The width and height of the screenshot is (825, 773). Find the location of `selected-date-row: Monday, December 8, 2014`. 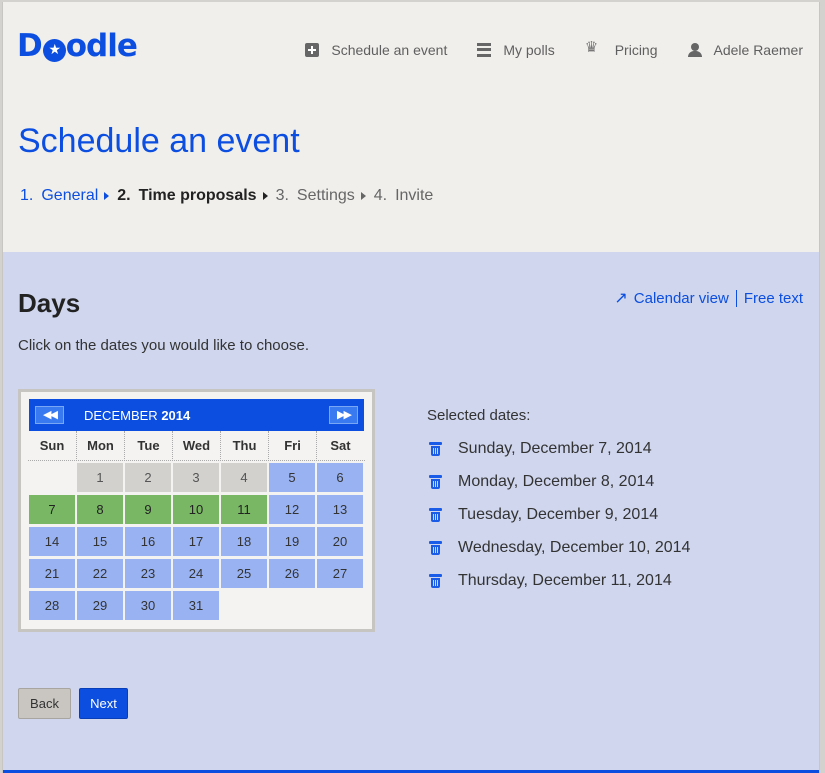

selected-date-row: Monday, December 8, 2014 is located at coordinates (558, 481).